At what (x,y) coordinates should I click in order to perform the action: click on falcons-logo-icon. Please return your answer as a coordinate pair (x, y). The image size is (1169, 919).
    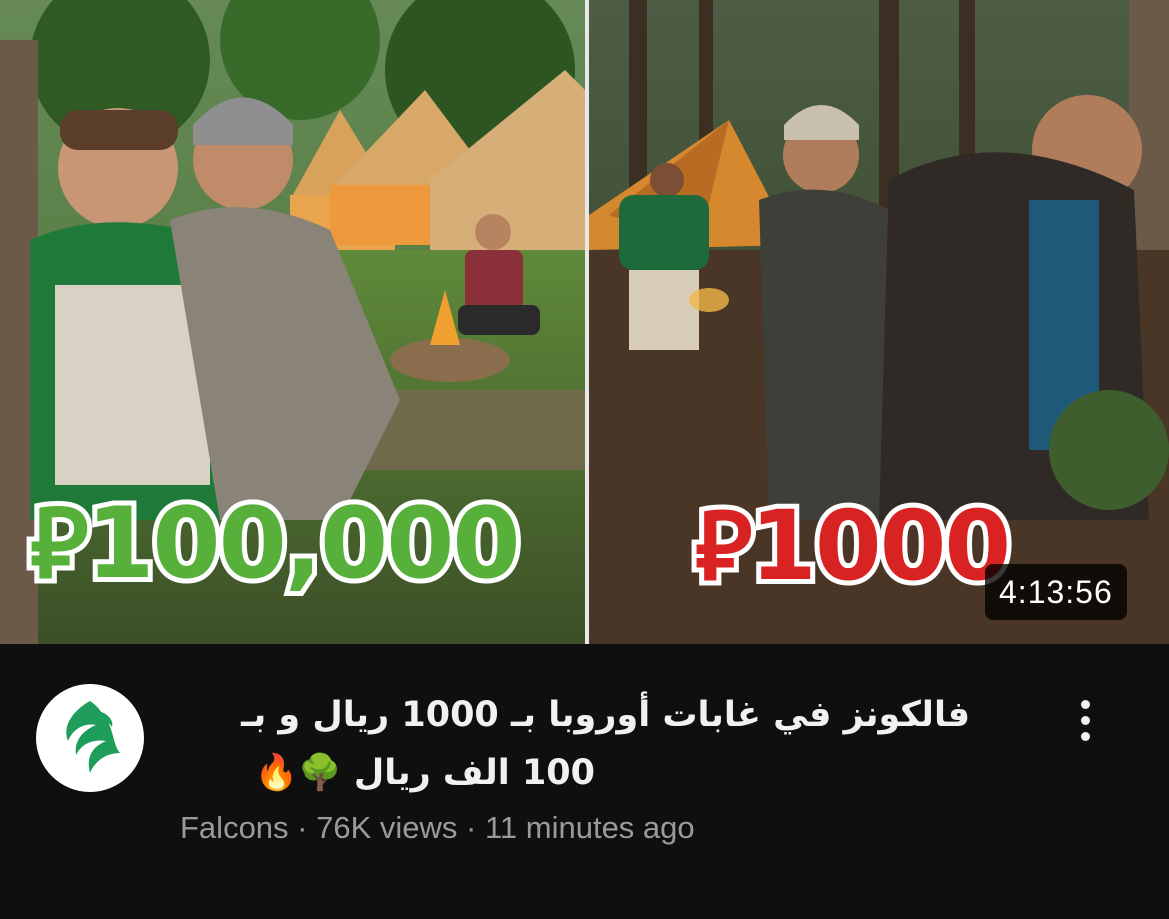
    Looking at the image, I should click on (93, 737).